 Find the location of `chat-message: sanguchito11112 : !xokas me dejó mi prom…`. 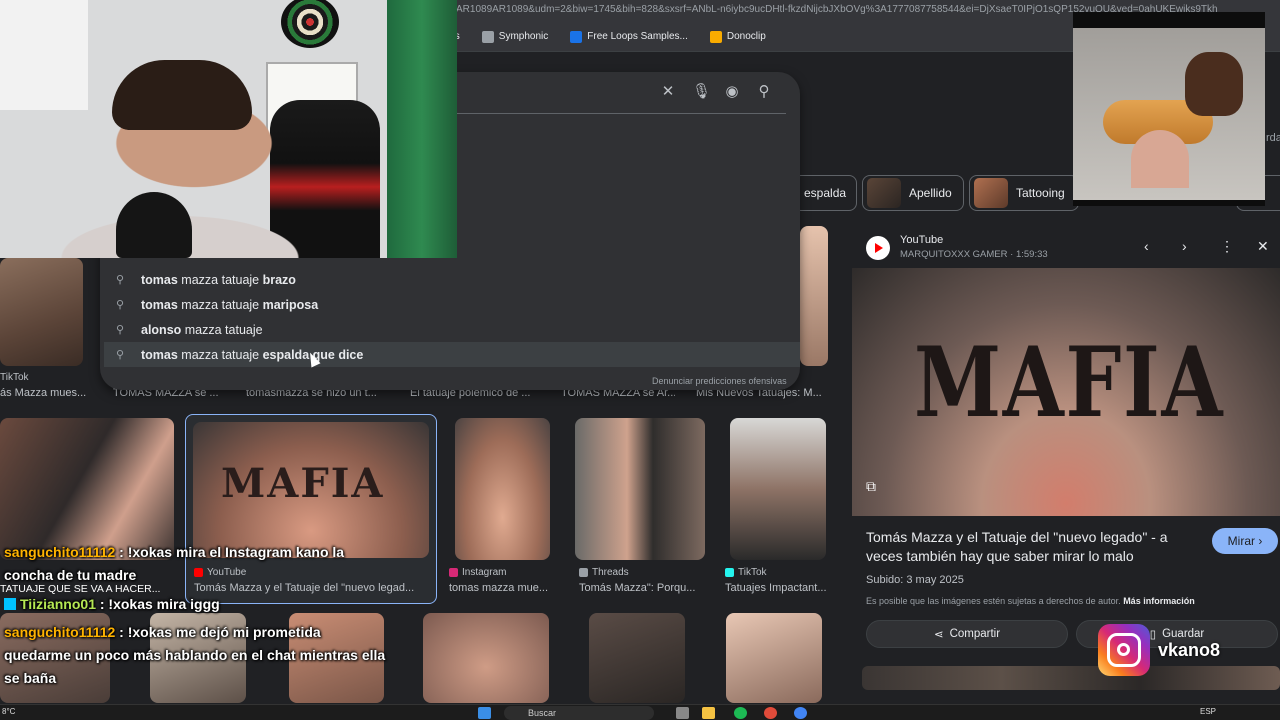

chat-message: sanguchito11112 : !xokas me dejó mi prom… is located at coordinates (162, 632).